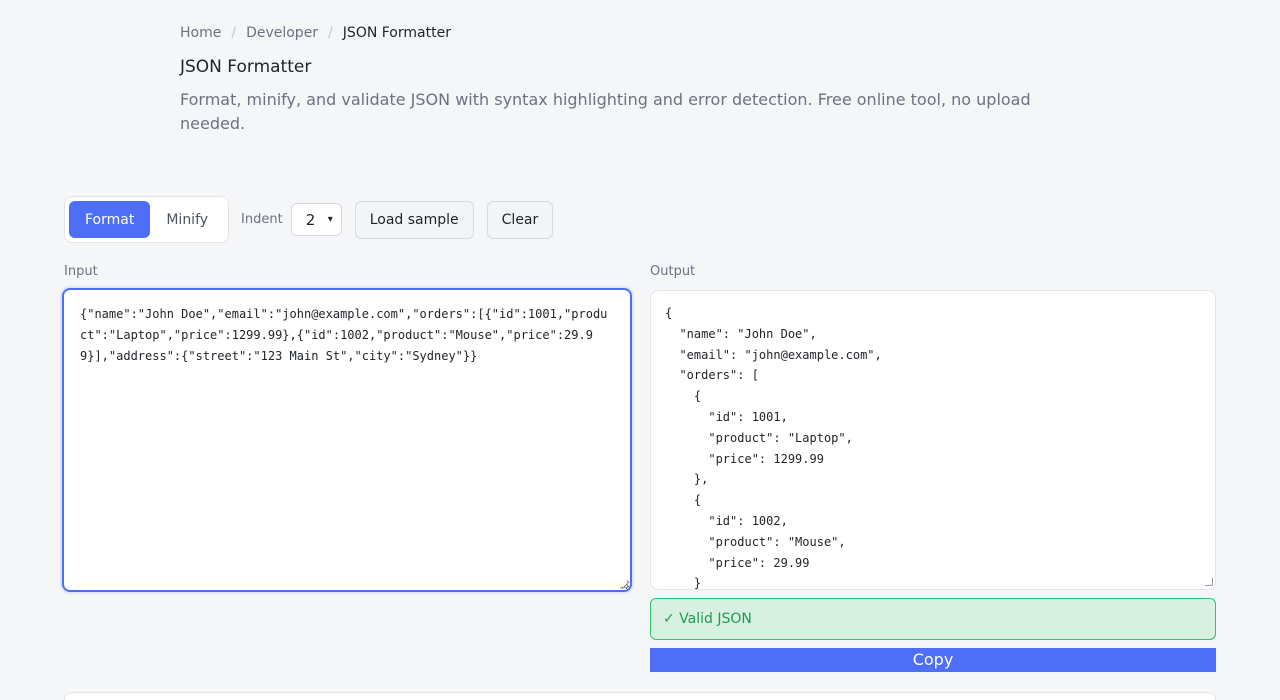 This screenshot has height=700, width=1280. What do you see at coordinates (1209, 582) in the screenshot?
I see `output-resize-handle` at bounding box center [1209, 582].